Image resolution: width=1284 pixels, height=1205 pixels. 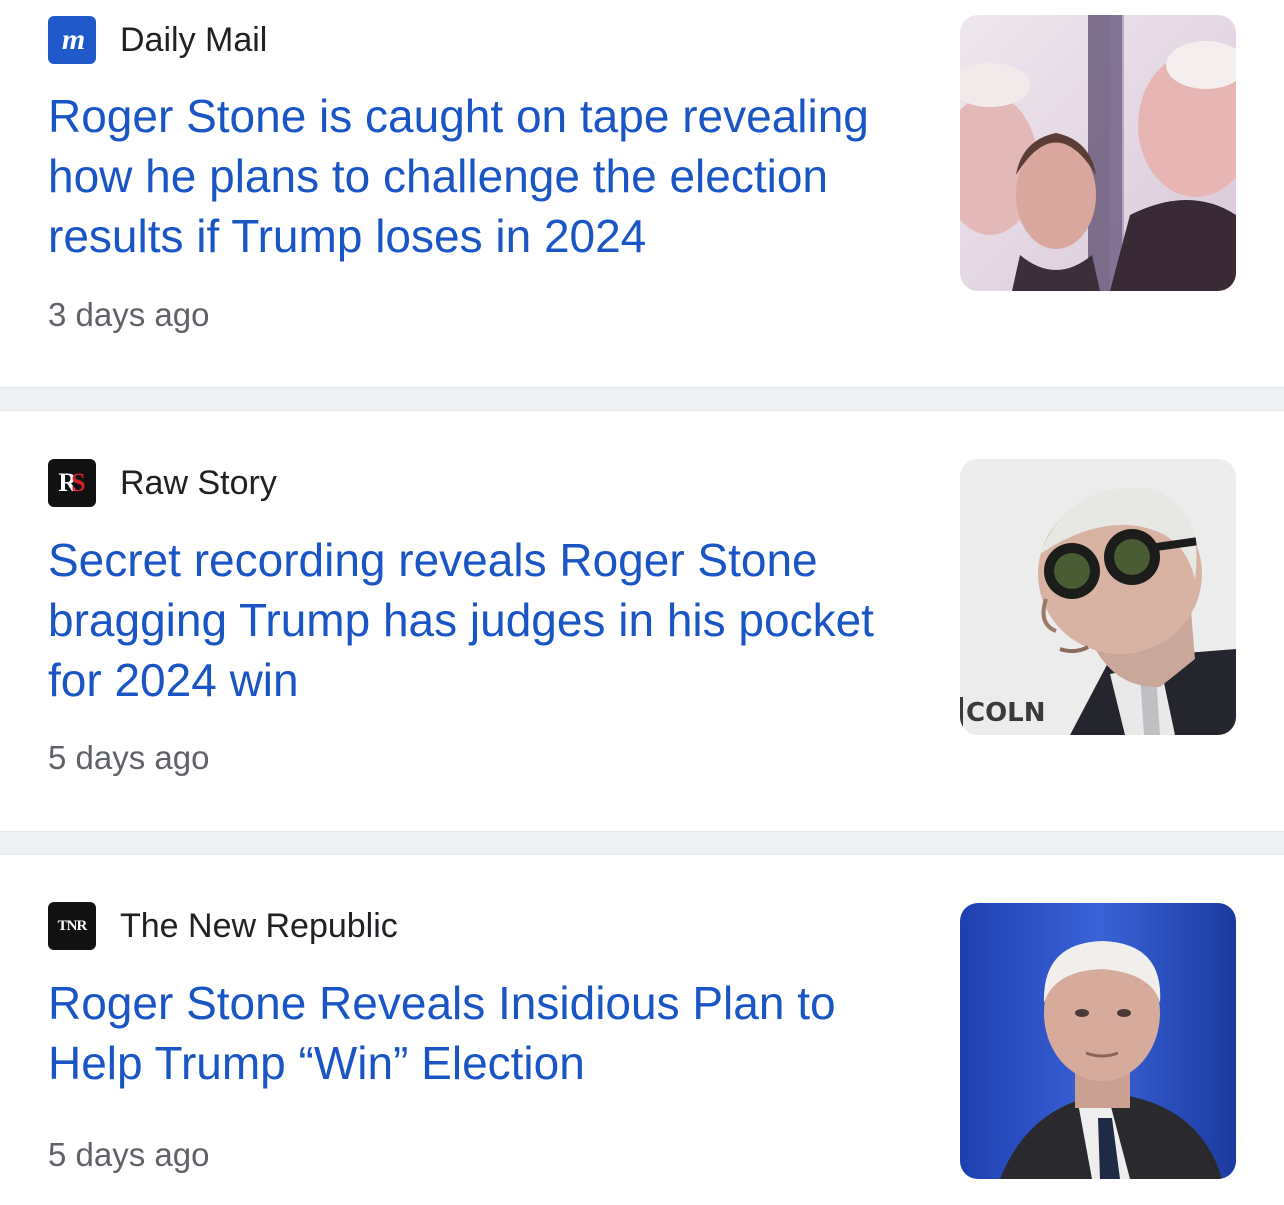 What do you see at coordinates (259, 926) in the screenshot?
I see `source-name: The New Republic` at bounding box center [259, 926].